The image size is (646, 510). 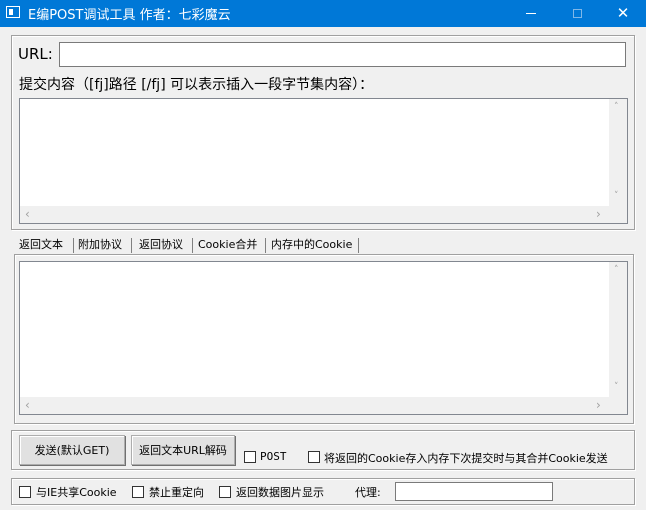 I want to click on share-ie-cookie-checkbox, so click(x=25, y=492).